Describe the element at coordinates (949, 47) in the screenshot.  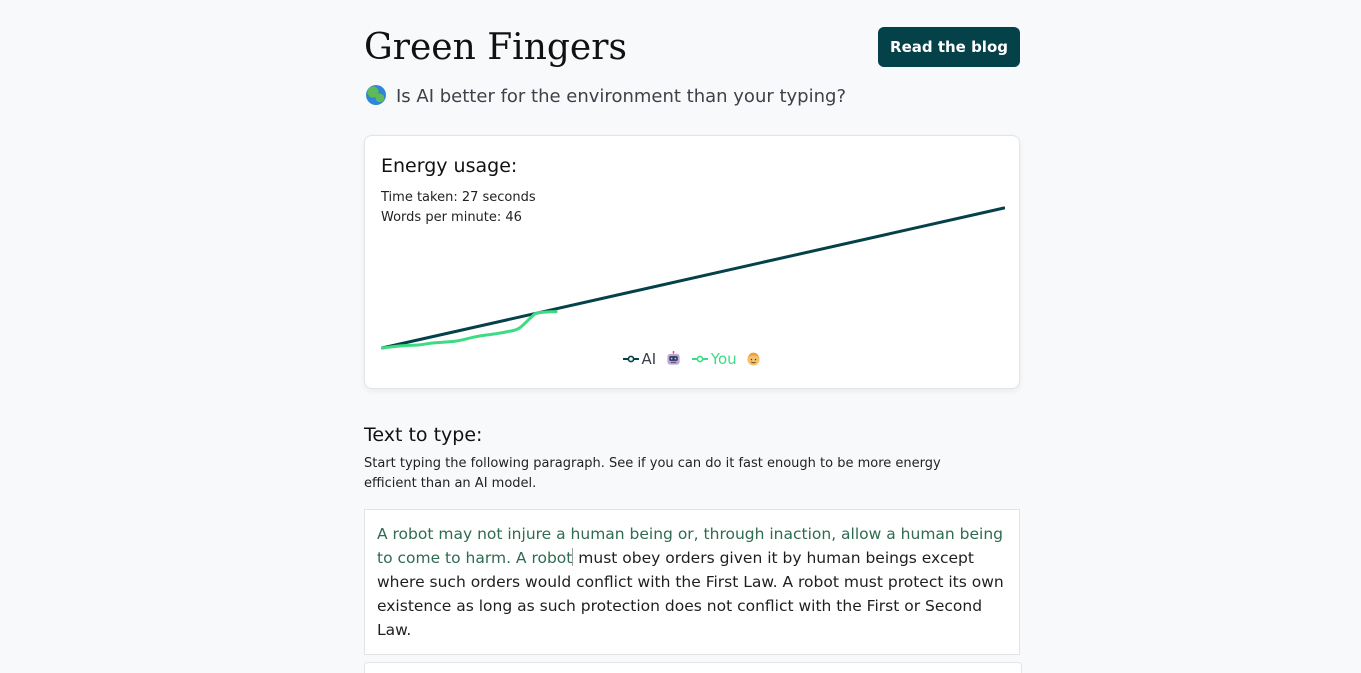
I see `read-blog-button: Read the blog` at that location.